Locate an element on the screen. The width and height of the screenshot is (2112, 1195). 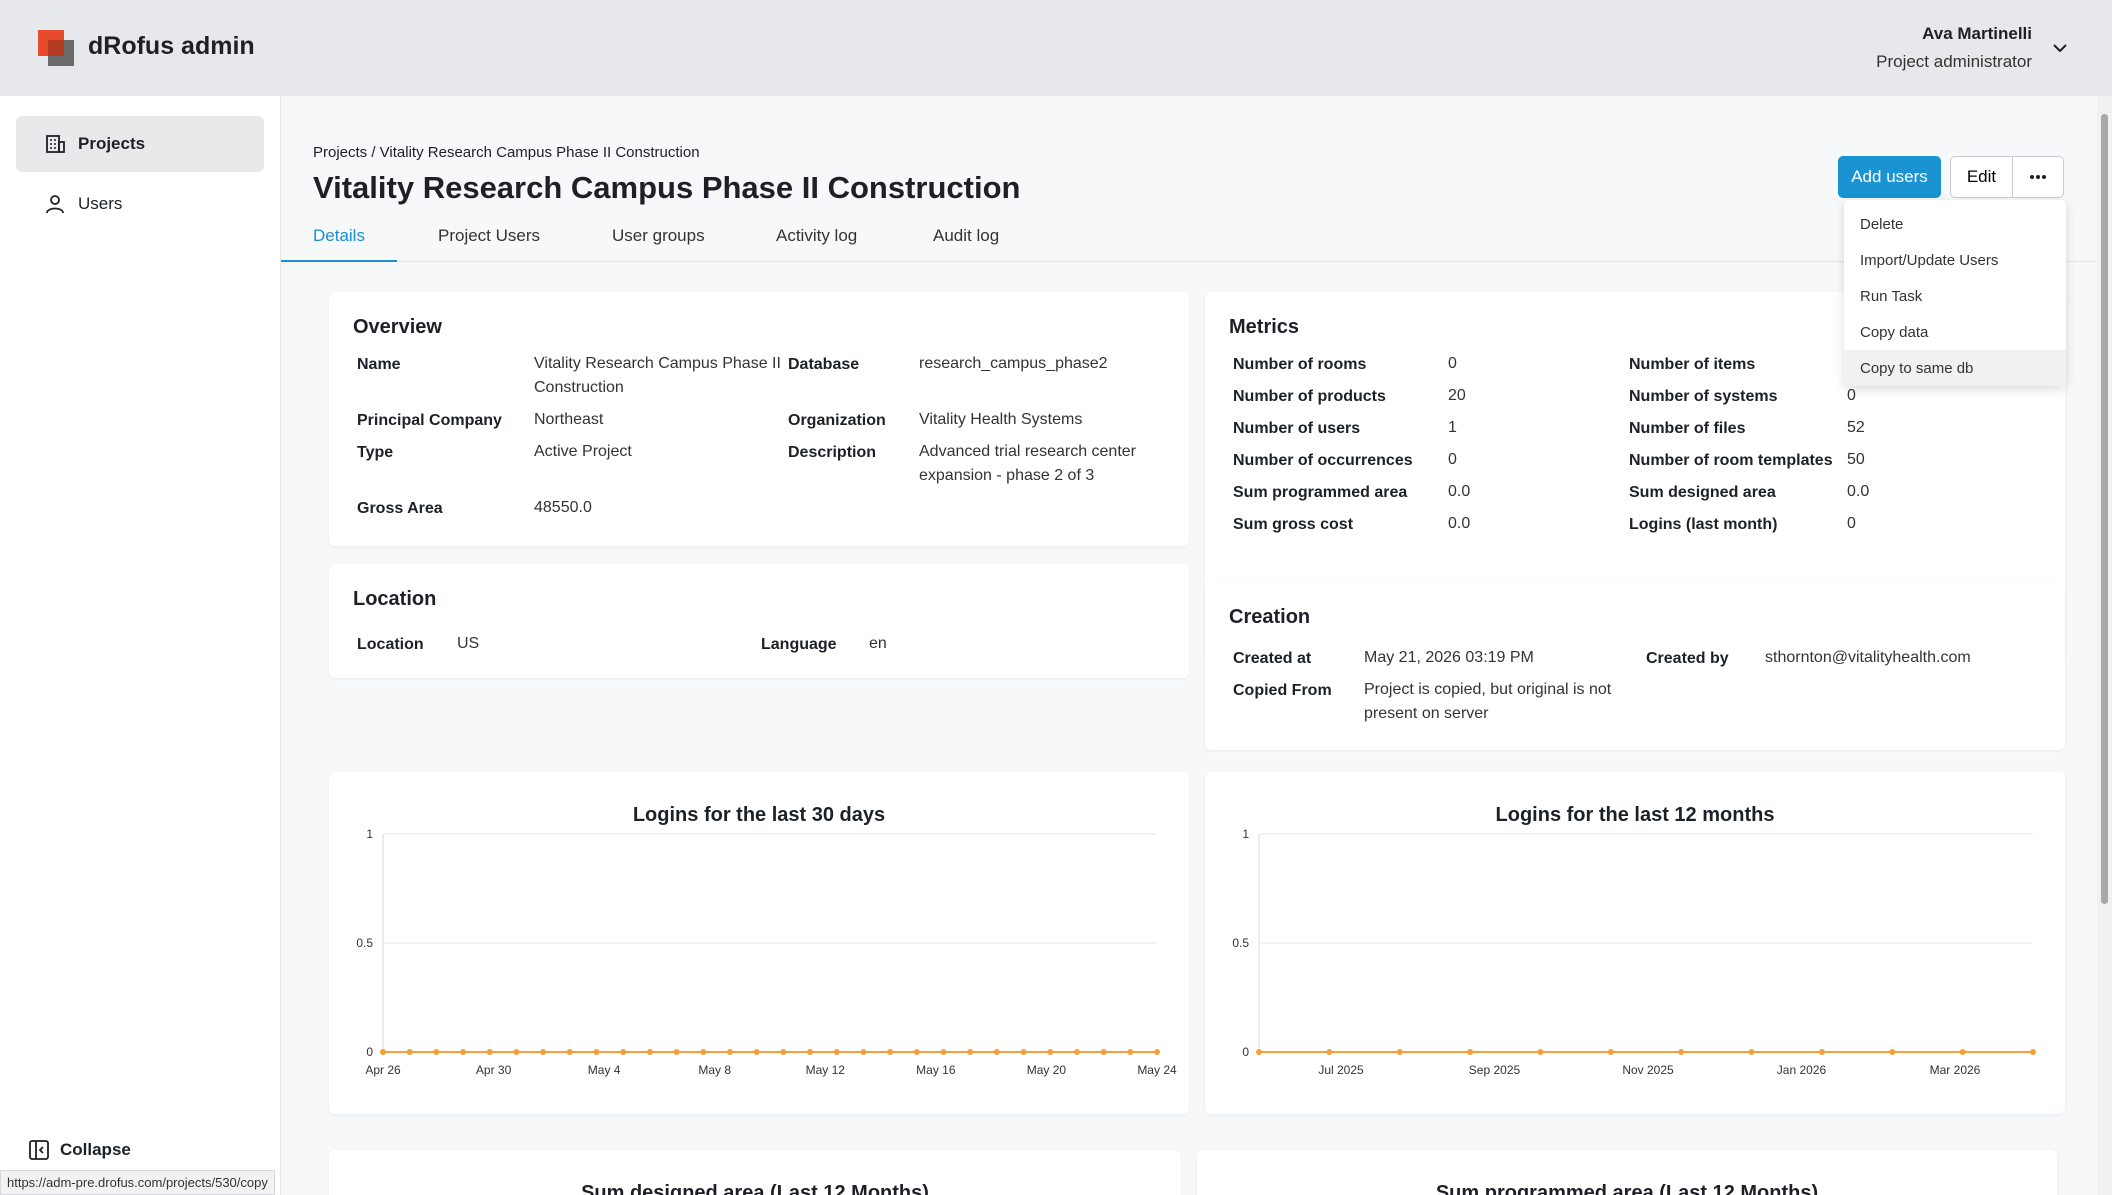
collapse-button: Collapse is located at coordinates (79, 1150).